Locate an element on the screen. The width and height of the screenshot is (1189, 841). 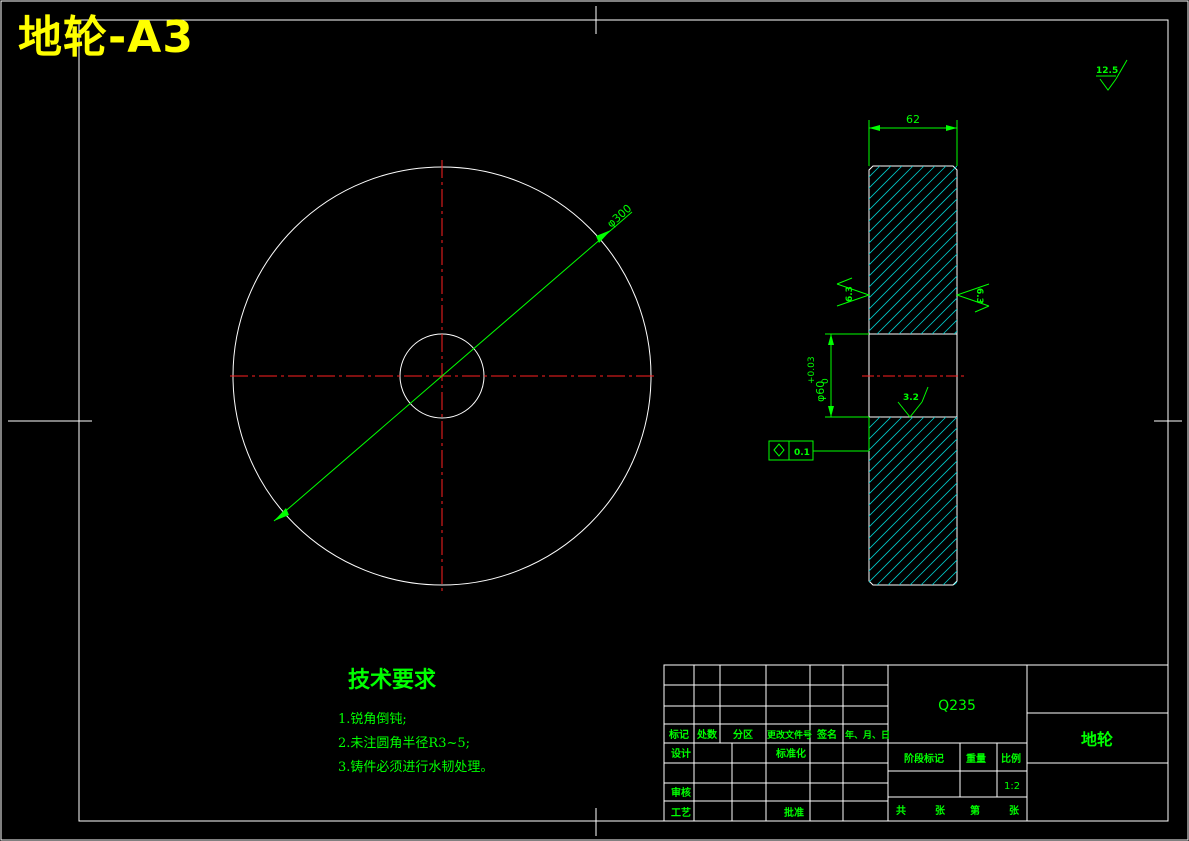
tb-part-name: 地轮 is located at coordinates (1097, 739).